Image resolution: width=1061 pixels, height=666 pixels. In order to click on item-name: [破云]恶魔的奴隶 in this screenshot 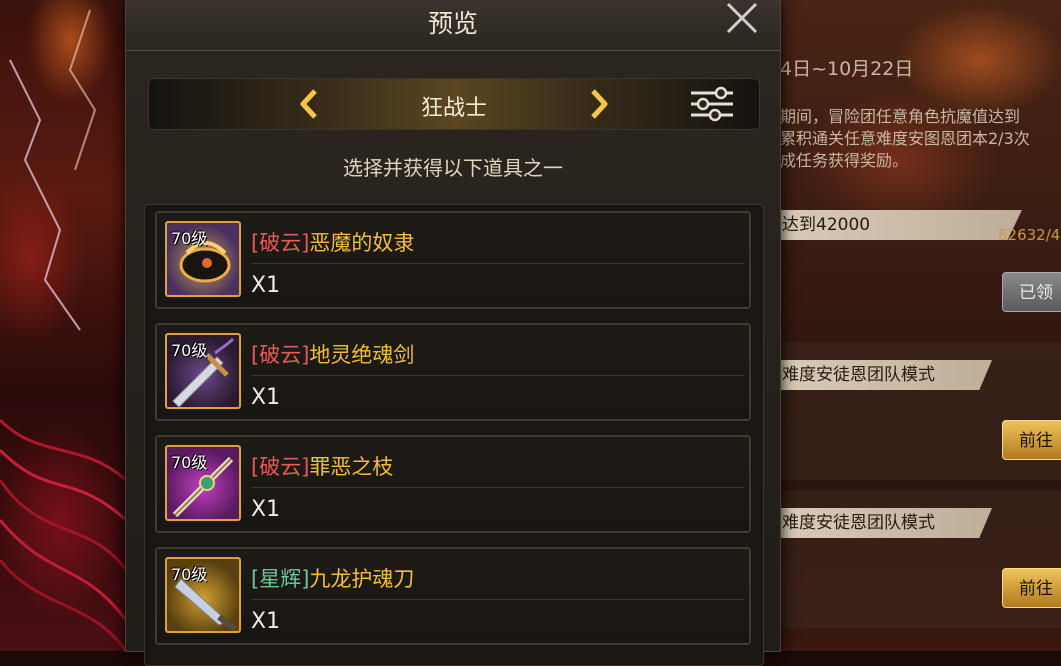, I will do `click(332, 242)`.